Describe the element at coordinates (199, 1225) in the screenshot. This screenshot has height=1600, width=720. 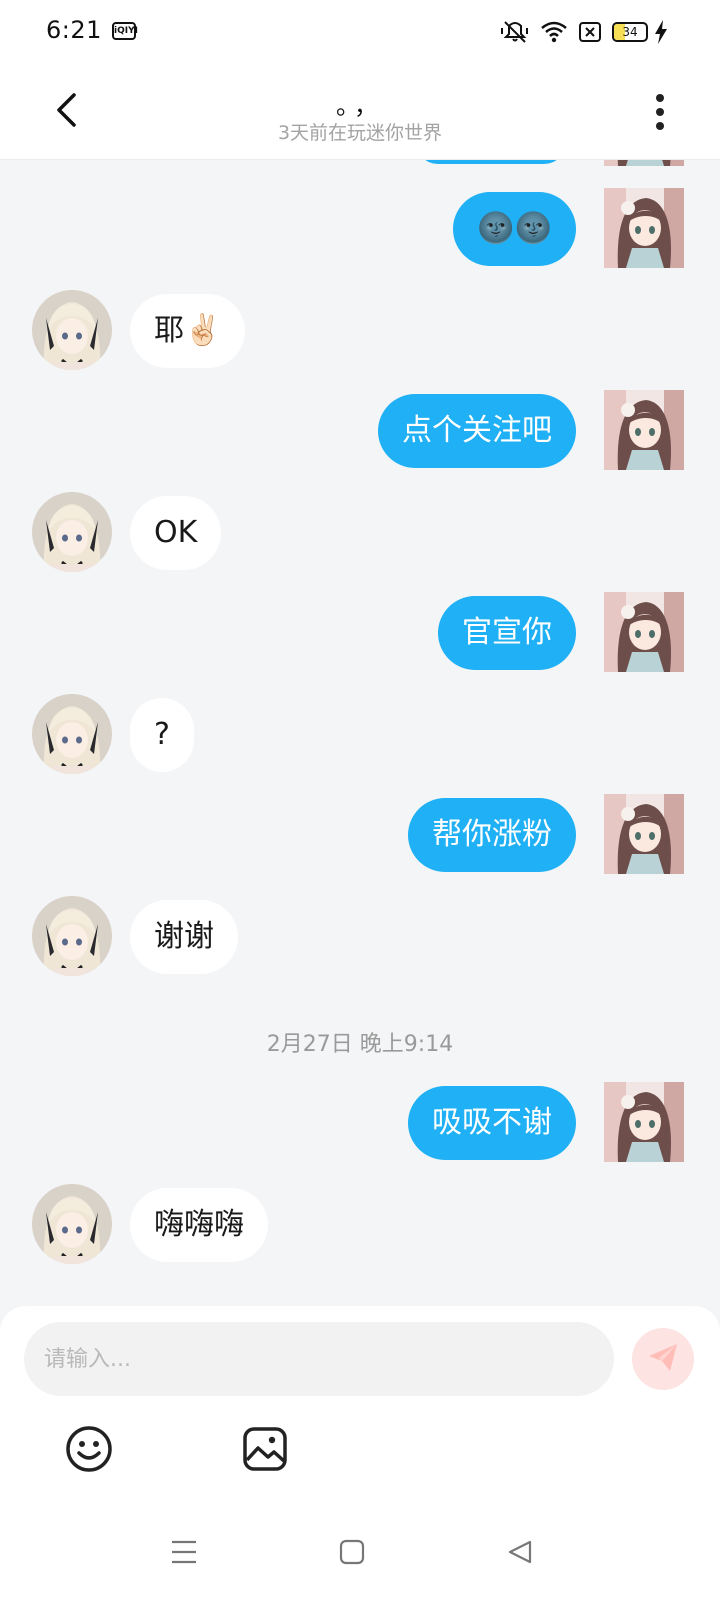
I see `message-bubble-in: 嗨嗨嗨` at that location.